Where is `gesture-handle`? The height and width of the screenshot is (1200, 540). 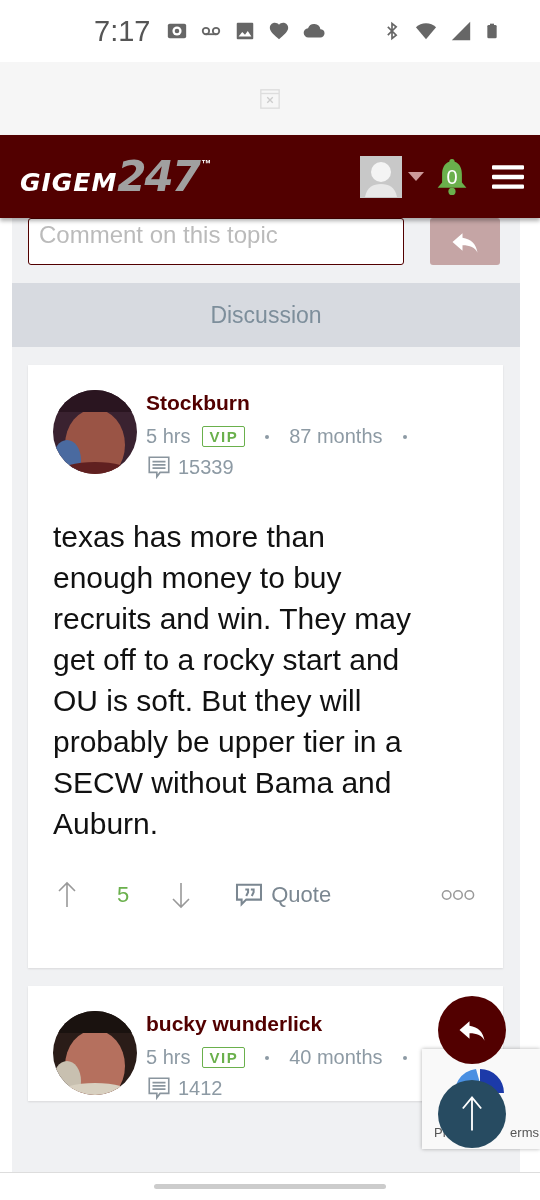 gesture-handle is located at coordinates (270, 1186).